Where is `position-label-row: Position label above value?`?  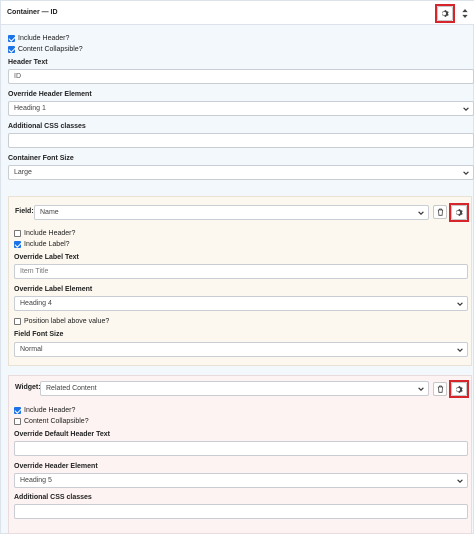 position-label-row: Position label above value? is located at coordinates (61, 321).